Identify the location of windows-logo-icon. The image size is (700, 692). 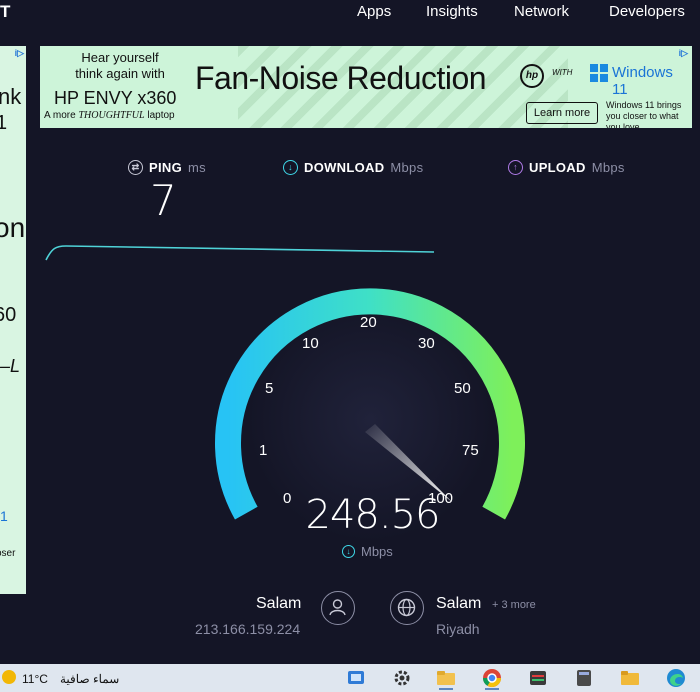
(599, 73).